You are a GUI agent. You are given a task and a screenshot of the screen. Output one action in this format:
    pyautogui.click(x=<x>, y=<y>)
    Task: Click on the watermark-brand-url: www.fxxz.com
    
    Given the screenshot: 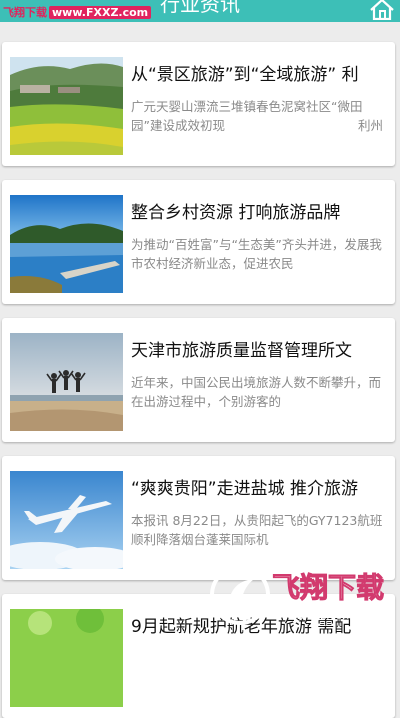 What is the action you would take?
    pyautogui.click(x=313, y=615)
    